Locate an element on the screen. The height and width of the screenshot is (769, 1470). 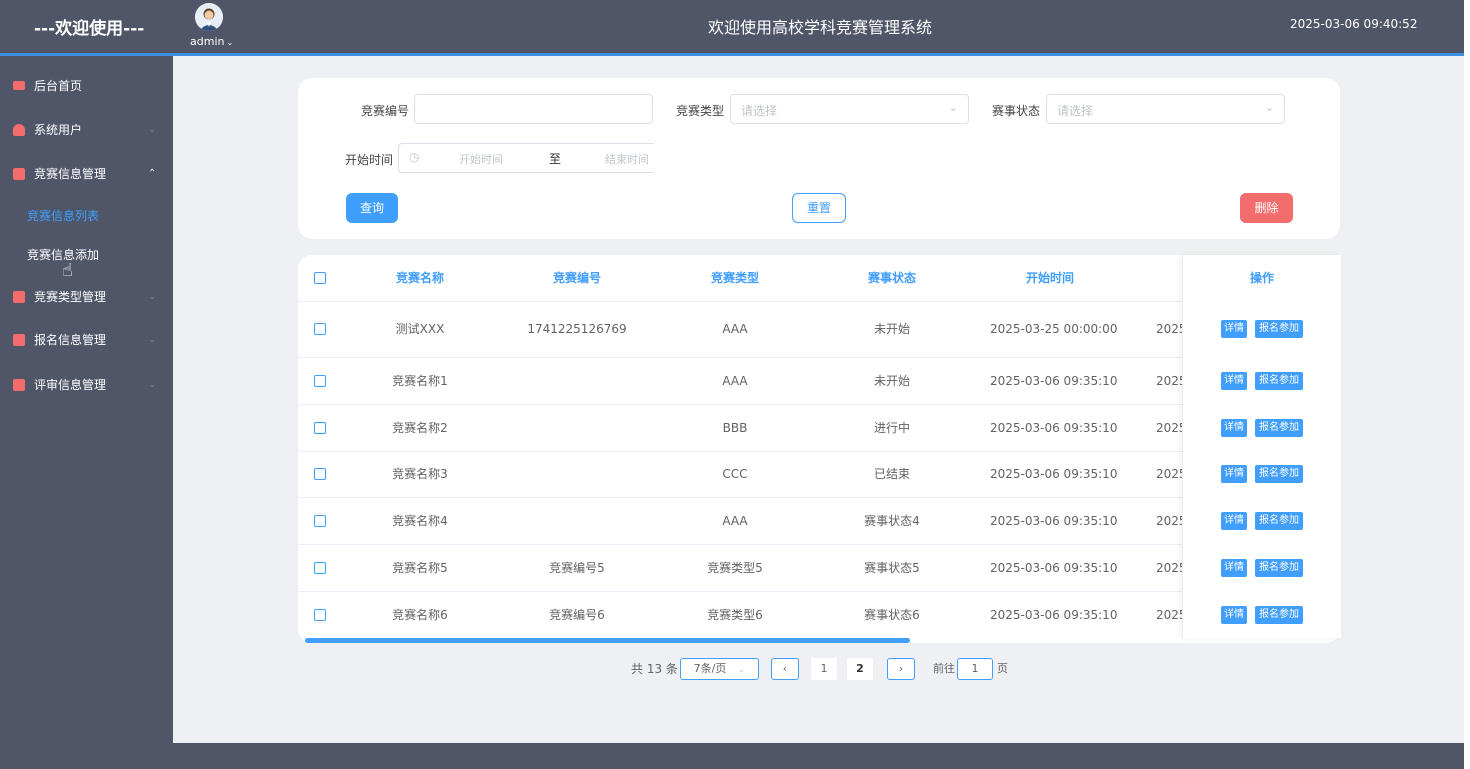
page-size-value: 7条/页 is located at coordinates (710, 668).